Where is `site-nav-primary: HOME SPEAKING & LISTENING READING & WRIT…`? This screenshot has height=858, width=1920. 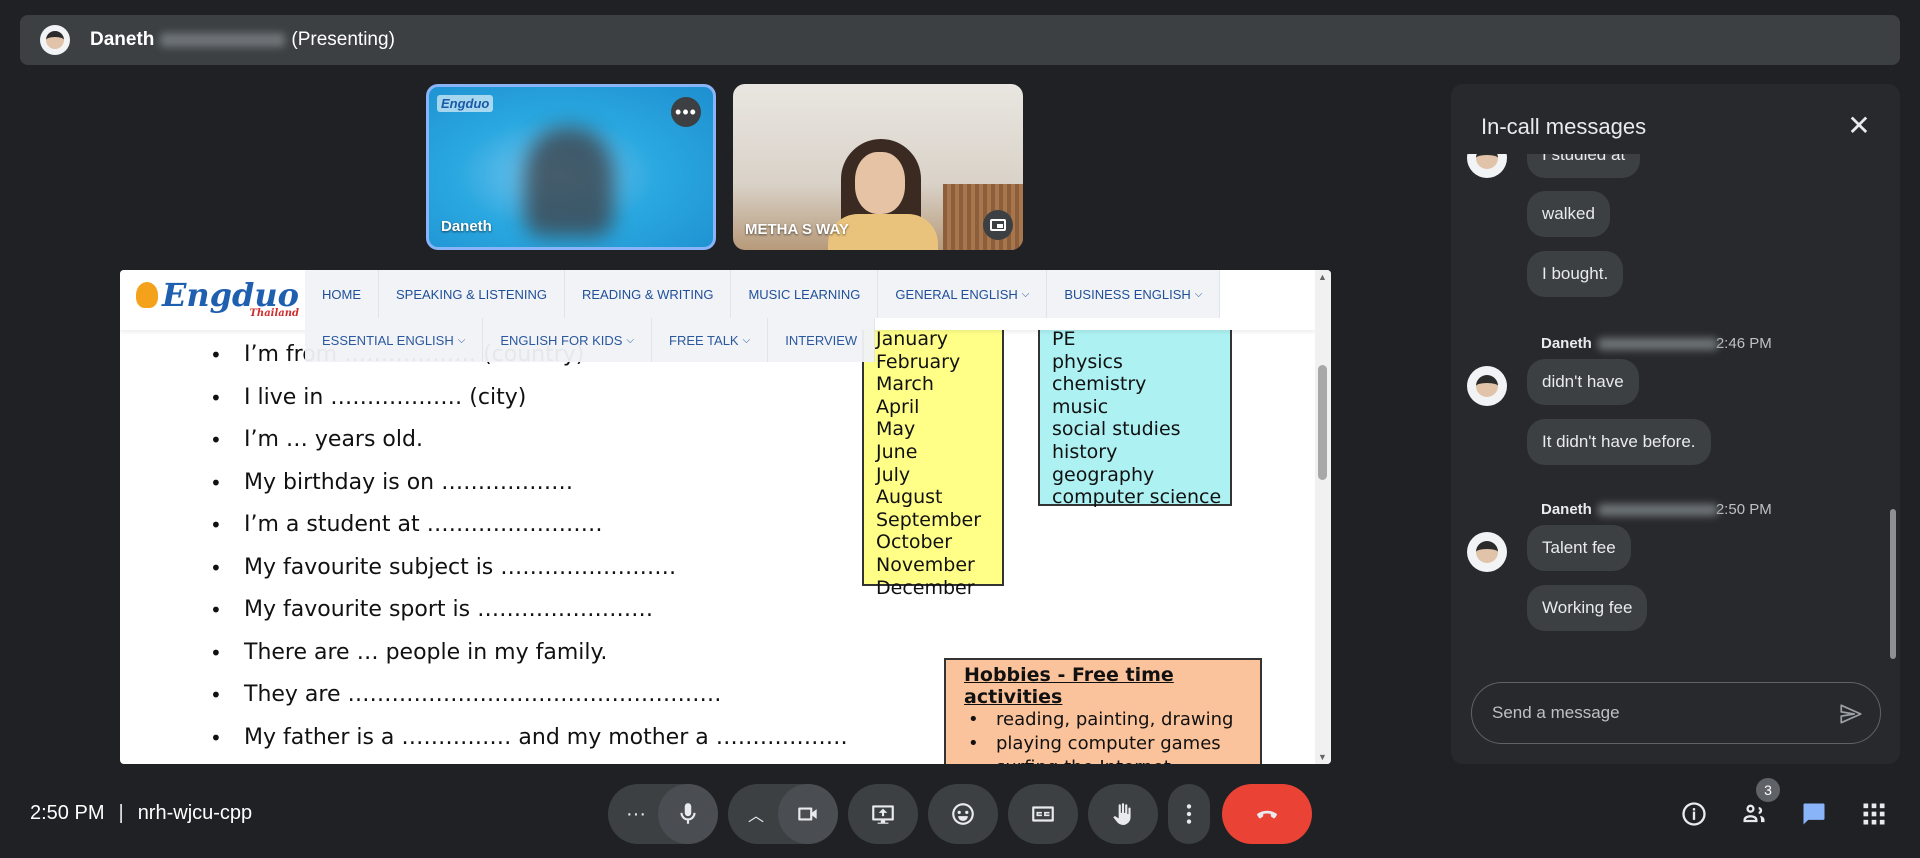
site-nav-primary: HOME SPEAKING & LISTENING READING & WRIT… is located at coordinates (763, 294).